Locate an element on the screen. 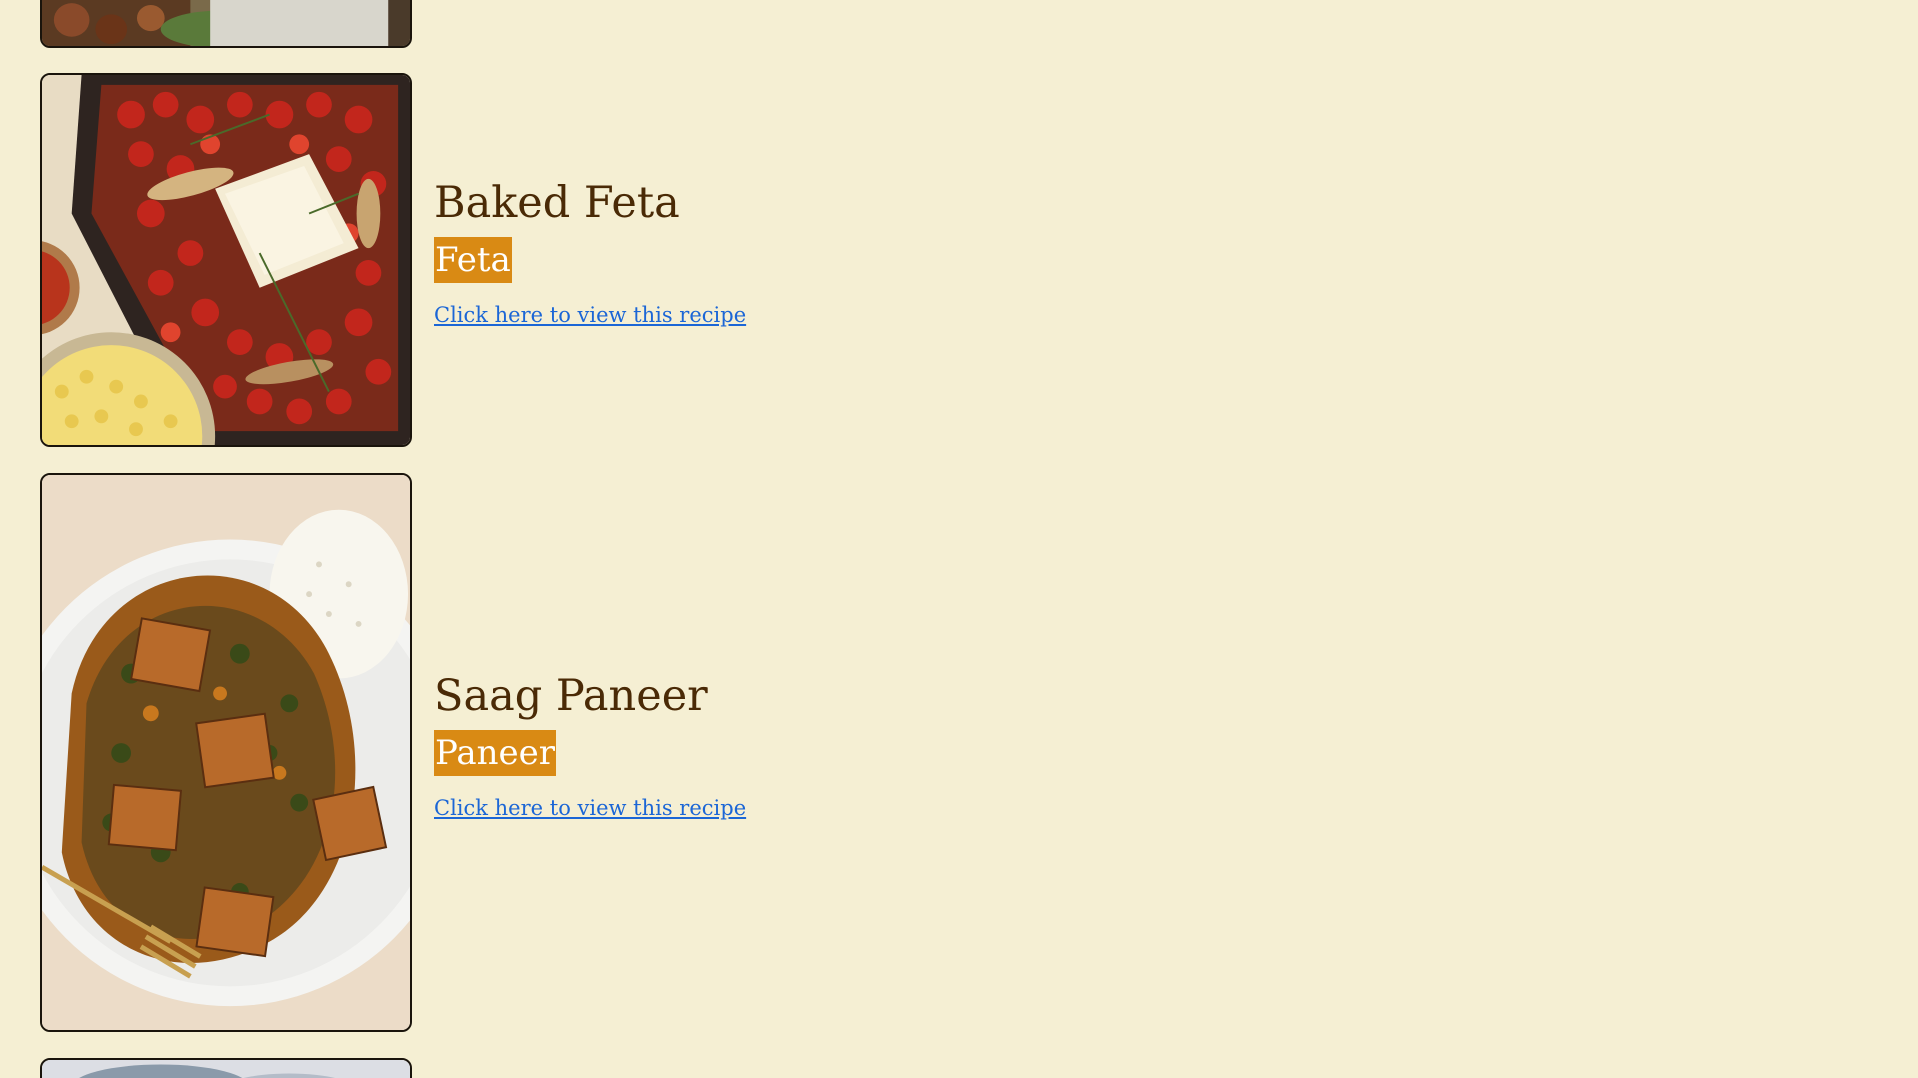 This screenshot has width=1918, height=1078. recipe-image-baked-feta is located at coordinates (226, 260).